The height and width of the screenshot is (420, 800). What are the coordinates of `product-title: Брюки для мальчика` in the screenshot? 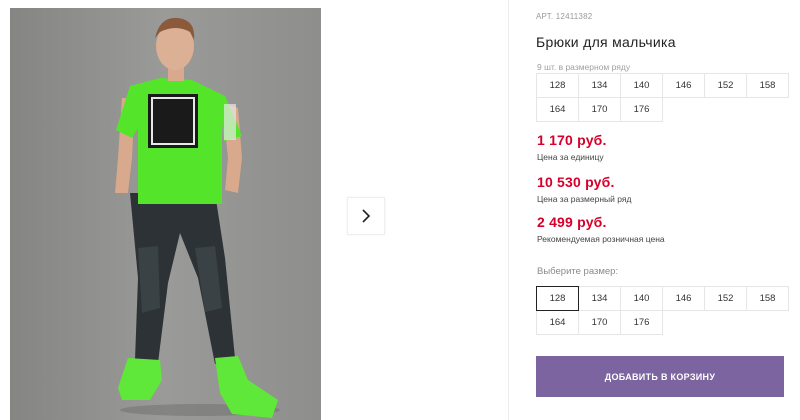 It's located at (606, 42).